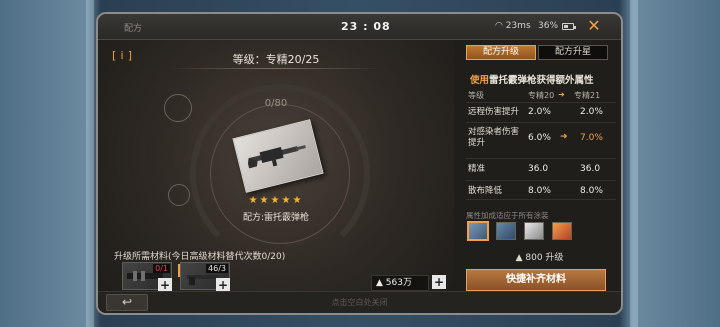  Describe the element at coordinates (591, 112) in the screenshot. I see `stat-next: 2.0%` at that location.